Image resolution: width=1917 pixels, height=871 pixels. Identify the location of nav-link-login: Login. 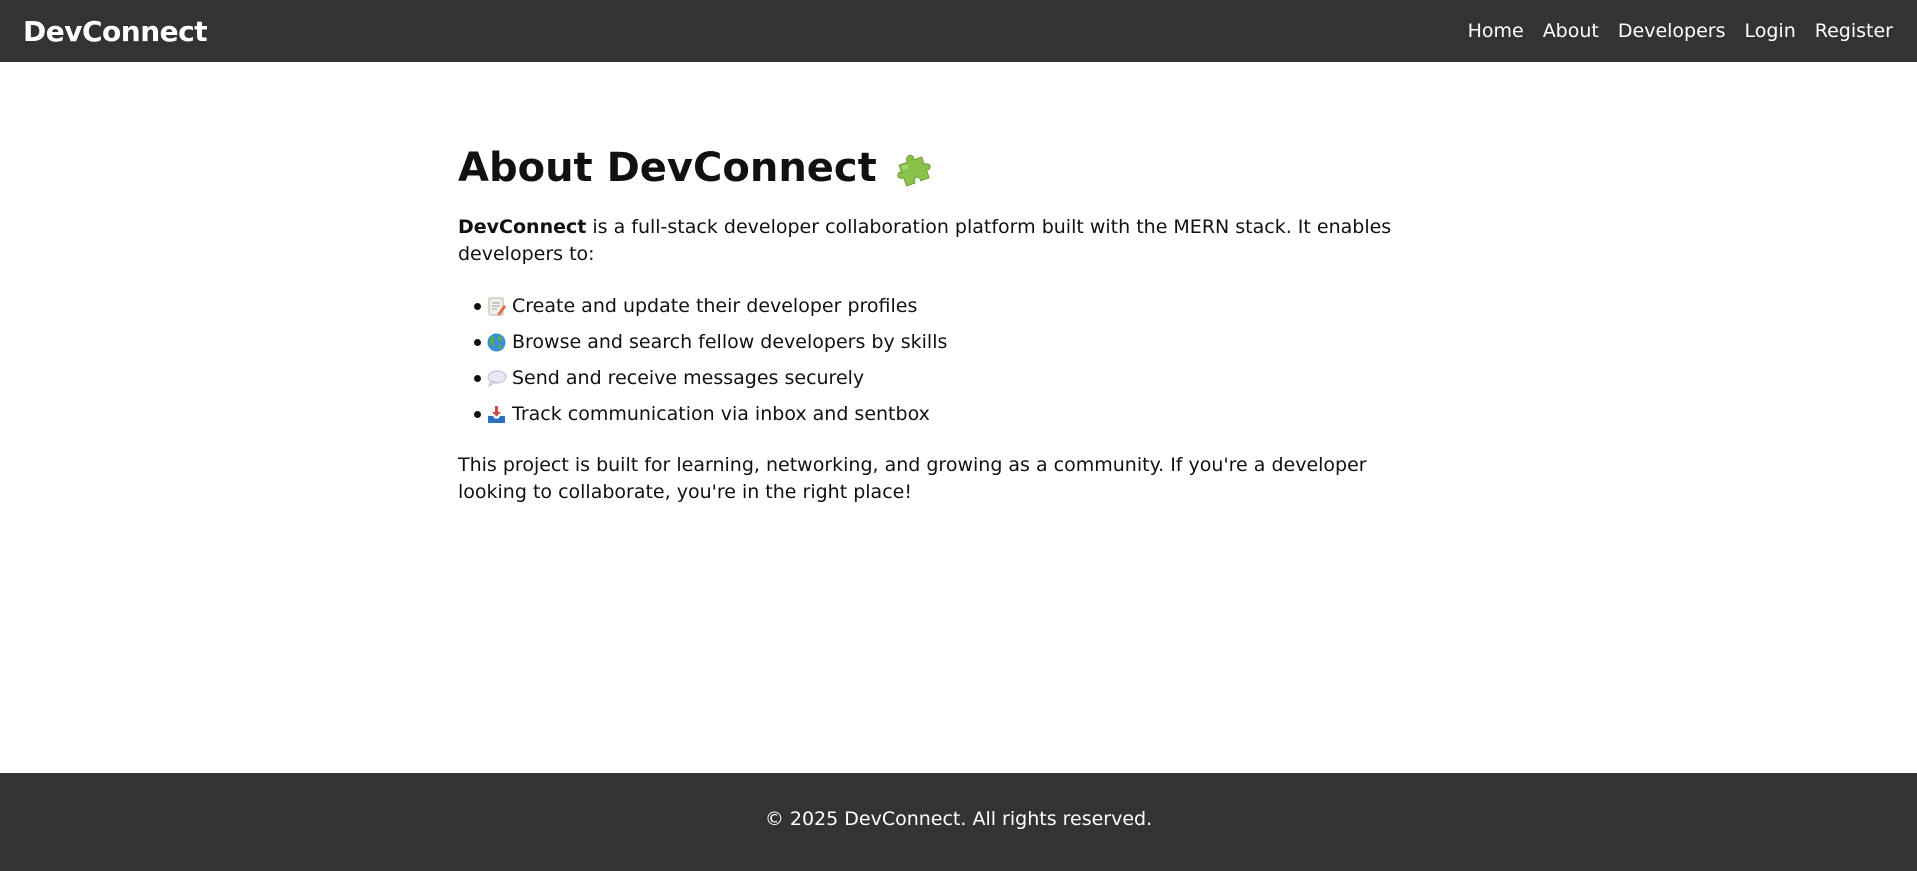
(1770, 31).